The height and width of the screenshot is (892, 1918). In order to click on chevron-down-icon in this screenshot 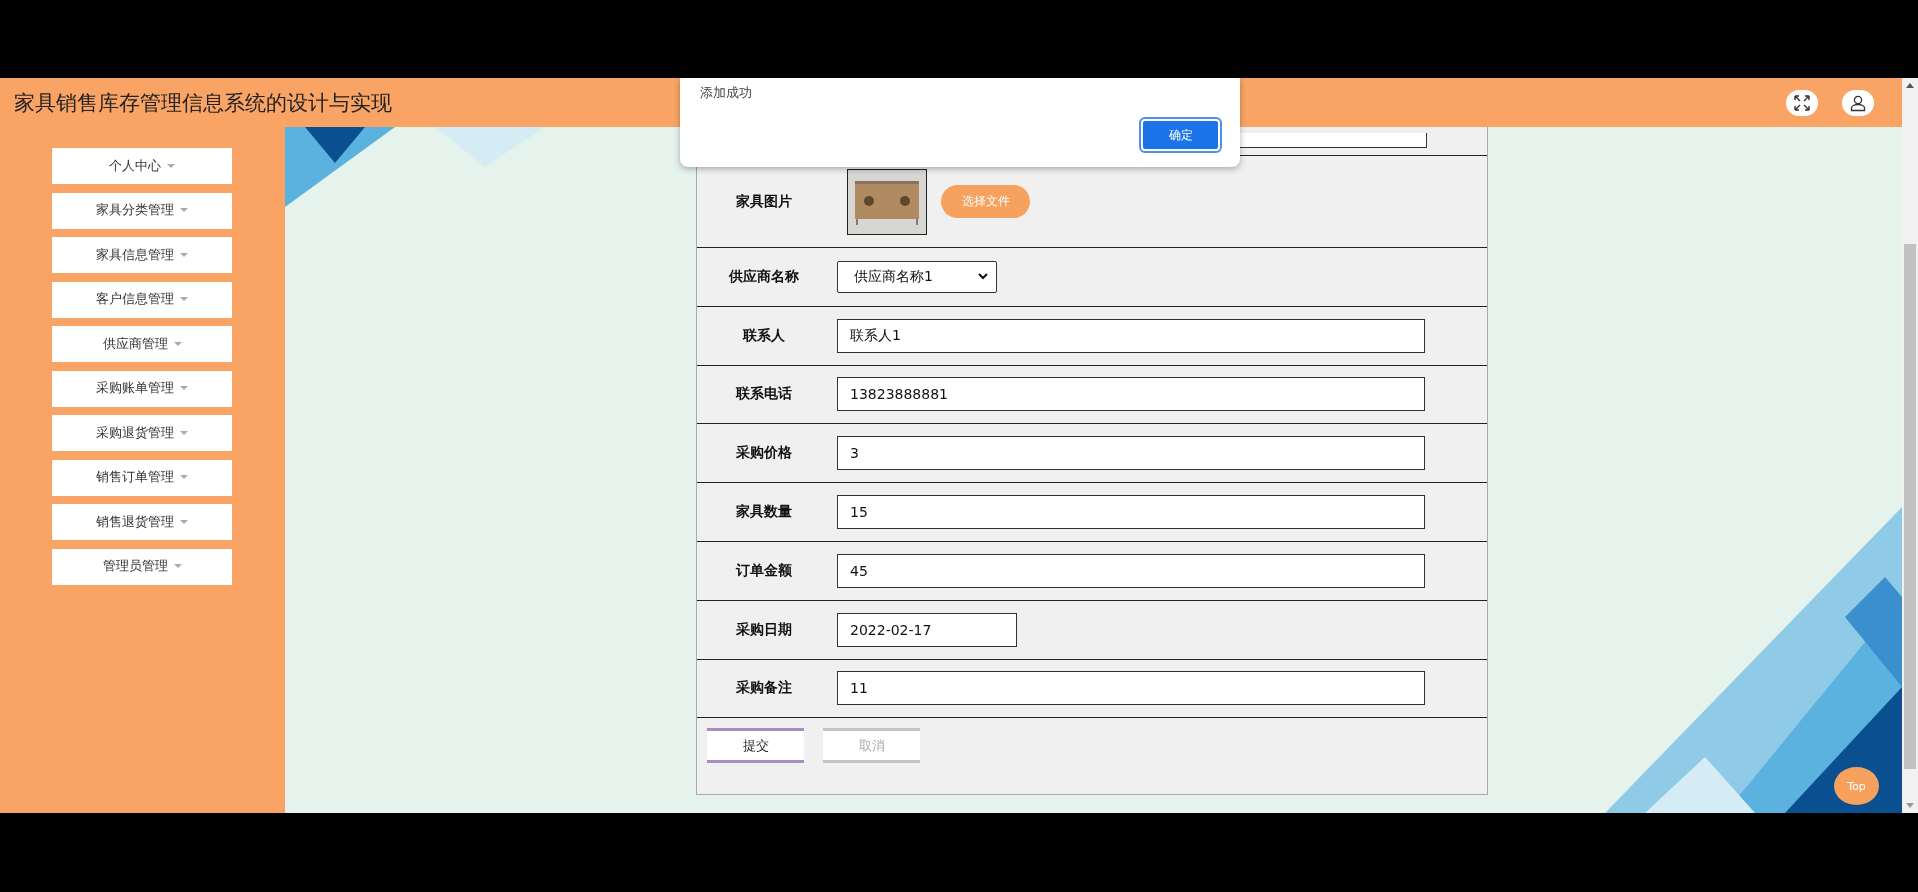, I will do `click(983, 277)`.